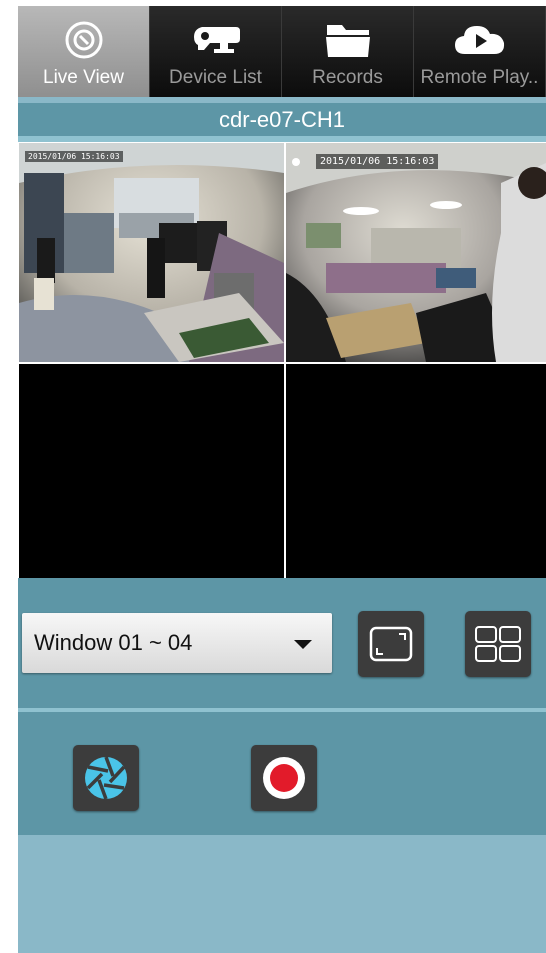 Image resolution: width=546 pixels, height=953 pixels. I want to click on layout-controls: Window 01 ~ 04, so click(282, 643).